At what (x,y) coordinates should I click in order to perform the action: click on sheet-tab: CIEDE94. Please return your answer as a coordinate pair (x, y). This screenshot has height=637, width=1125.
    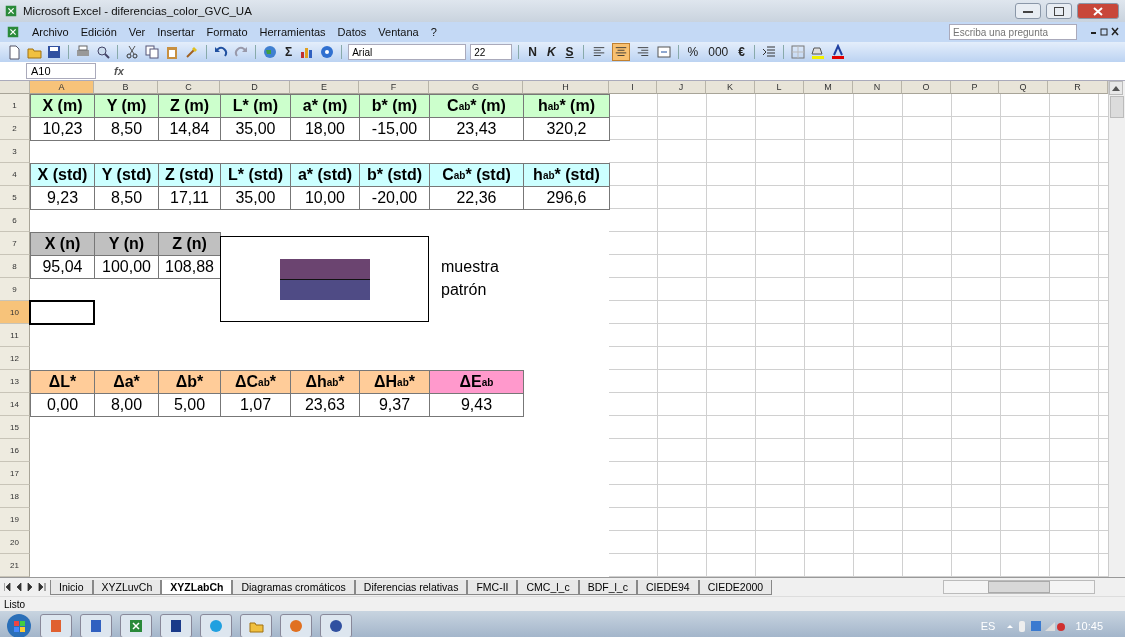
    Looking at the image, I should click on (667, 587).